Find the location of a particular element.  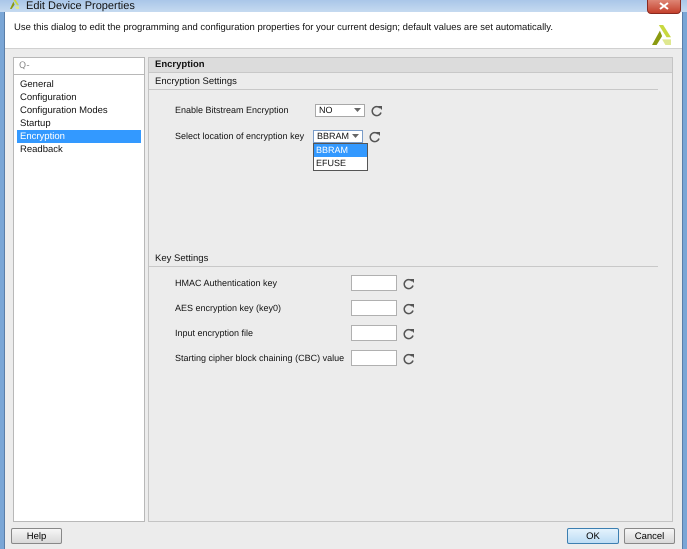

dropdown: NO is located at coordinates (340, 110).